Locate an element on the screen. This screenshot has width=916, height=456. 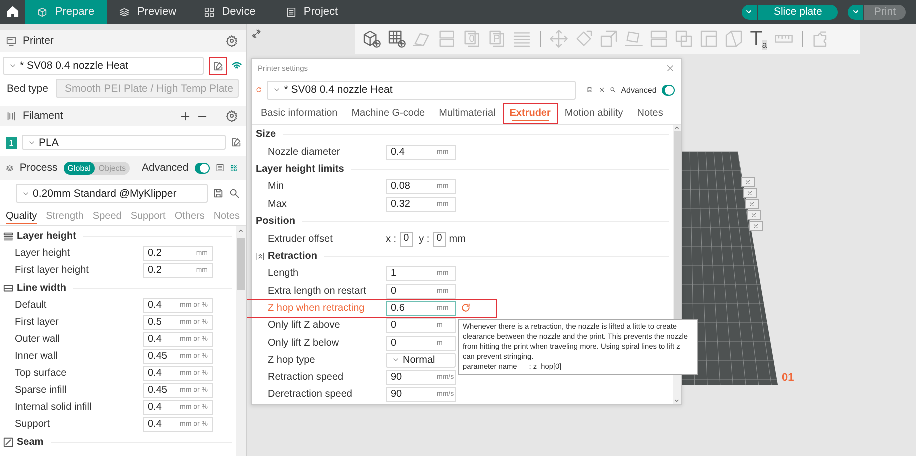
offset-y-field: 0 is located at coordinates (439, 239).